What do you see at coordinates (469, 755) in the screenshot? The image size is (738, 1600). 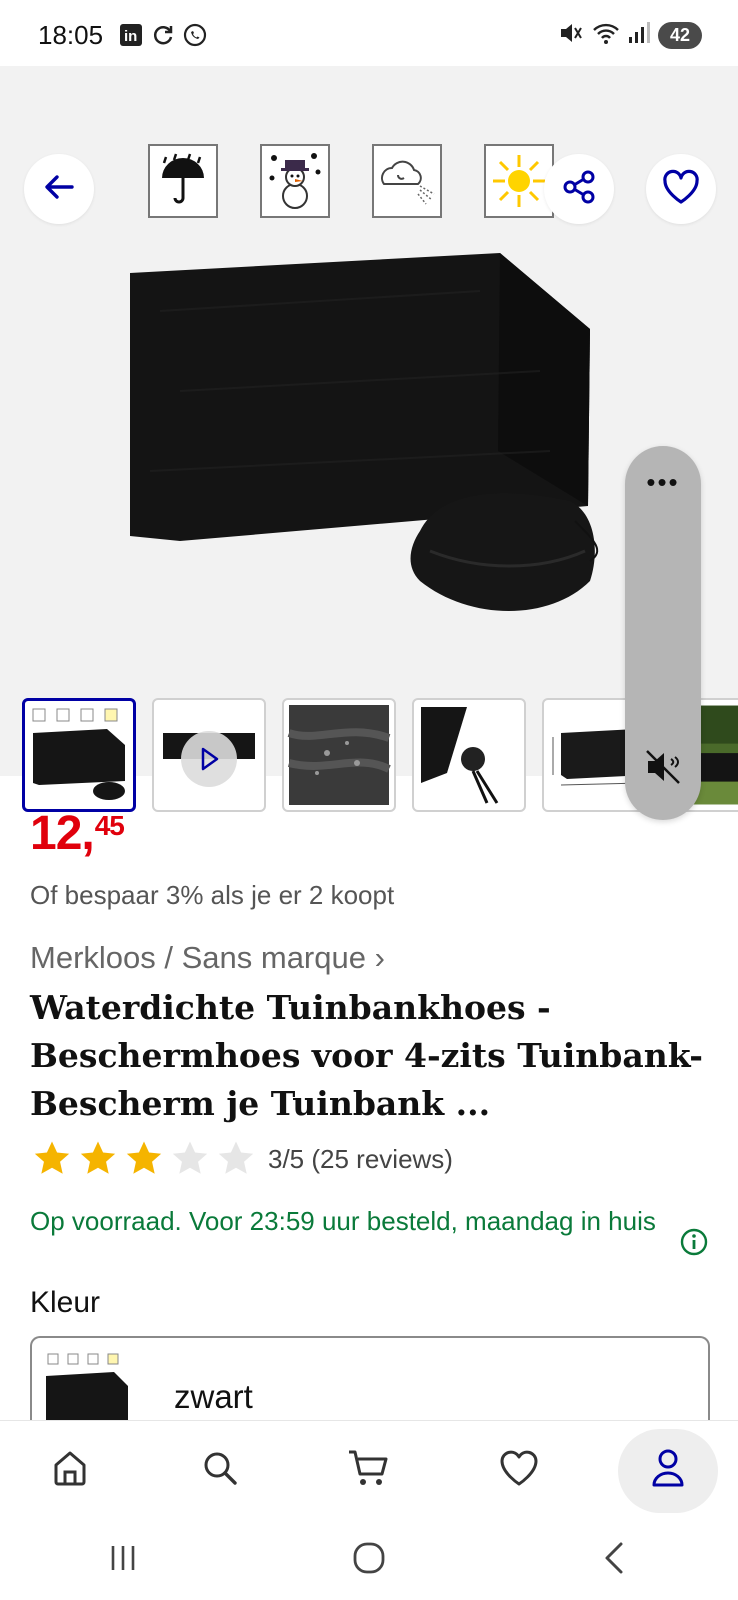 I see `thumb-drawstring` at bounding box center [469, 755].